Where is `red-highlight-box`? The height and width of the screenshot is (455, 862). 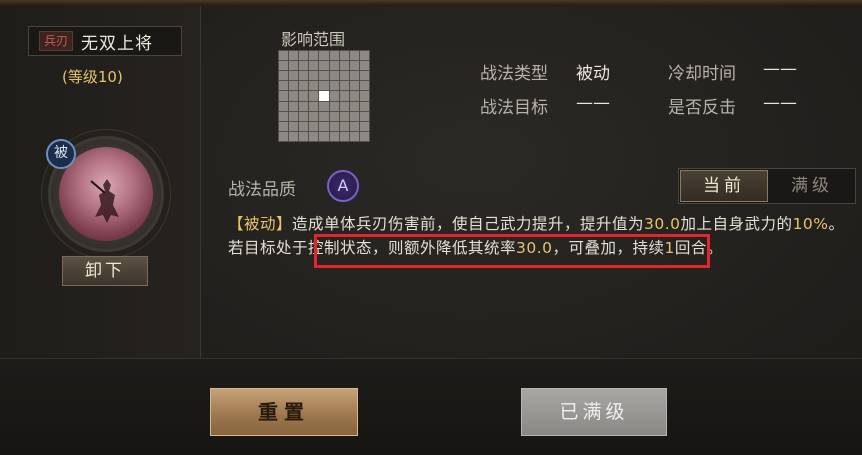
red-highlight-box is located at coordinates (512, 251).